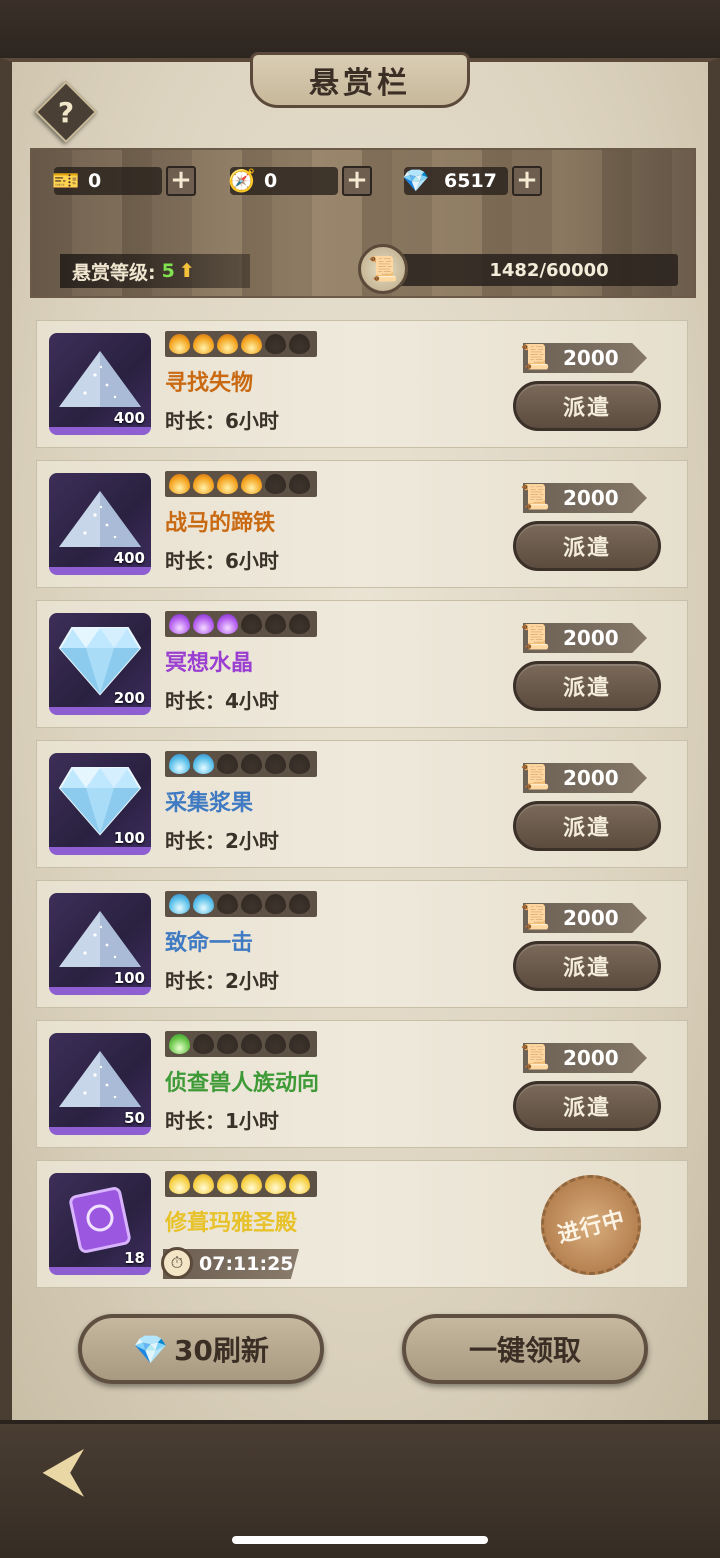  Describe the element at coordinates (177, 1263) in the screenshot. I see `clock-icon: ⏱` at that location.